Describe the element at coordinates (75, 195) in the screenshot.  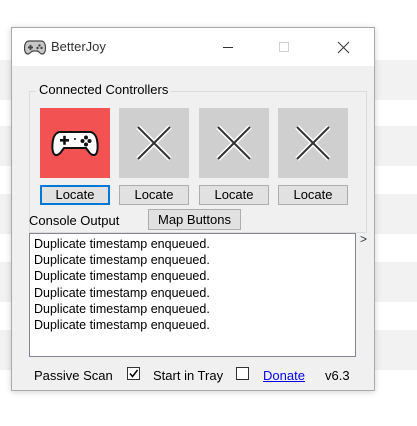
I see `locate-button-1: Locate` at that location.